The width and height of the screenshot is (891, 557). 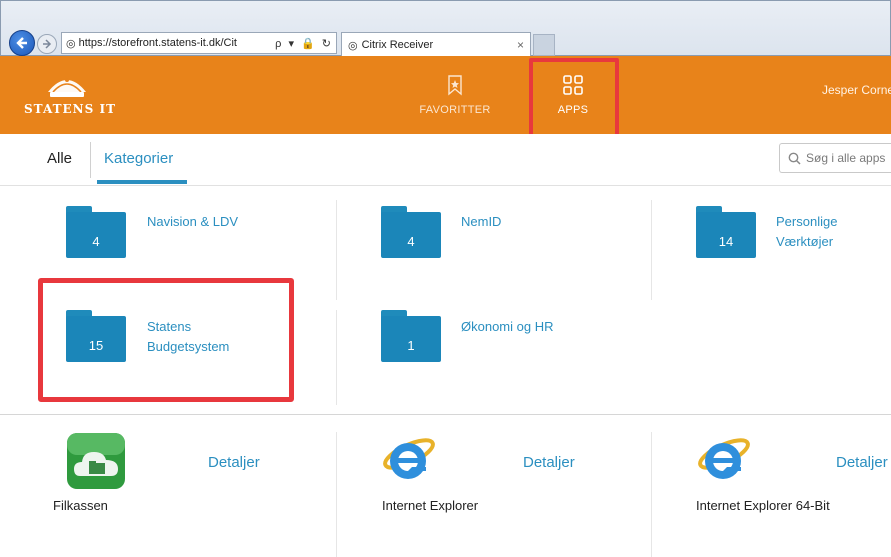 What do you see at coordinates (138, 158) in the screenshot?
I see `tab-kategorier: Kategorier` at bounding box center [138, 158].